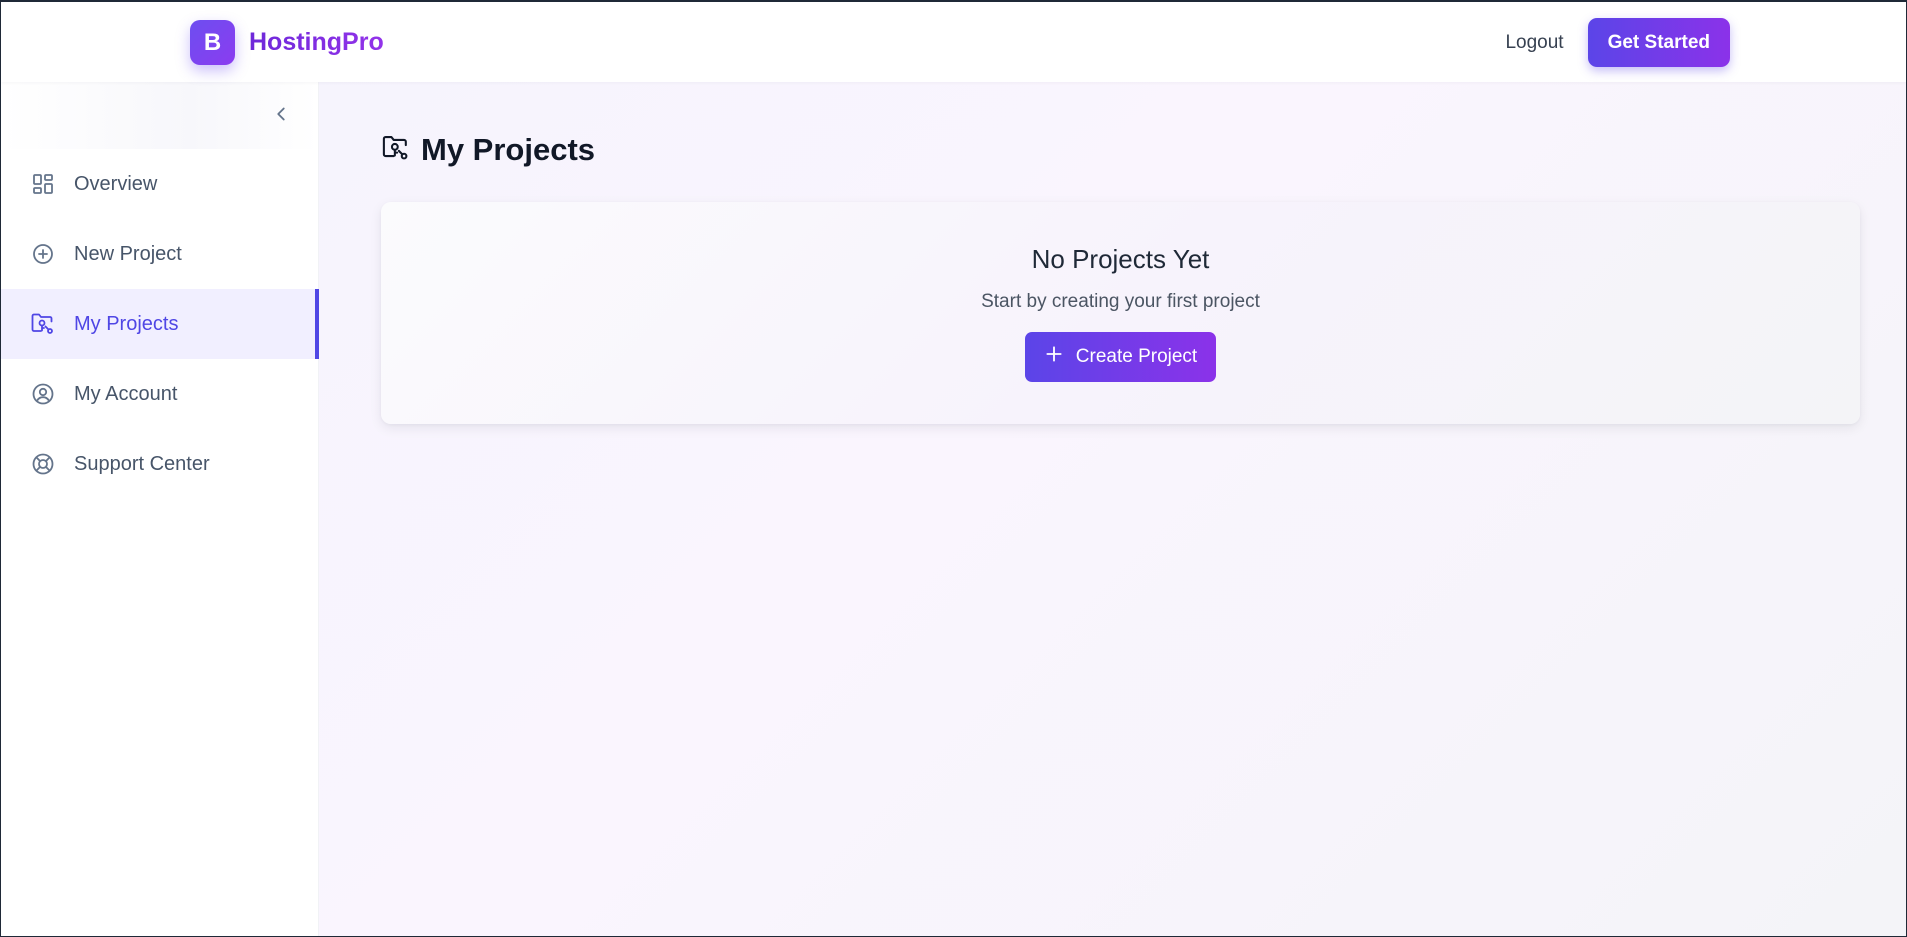 The width and height of the screenshot is (1907, 937). What do you see at coordinates (159, 184) in the screenshot?
I see `sidebar-item-overview: Overview` at bounding box center [159, 184].